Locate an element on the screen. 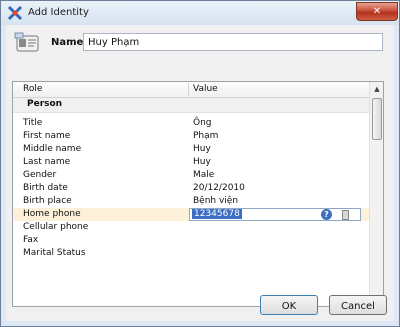  vertical-scrollbar: ▲ ▼ is located at coordinates (376, 194).